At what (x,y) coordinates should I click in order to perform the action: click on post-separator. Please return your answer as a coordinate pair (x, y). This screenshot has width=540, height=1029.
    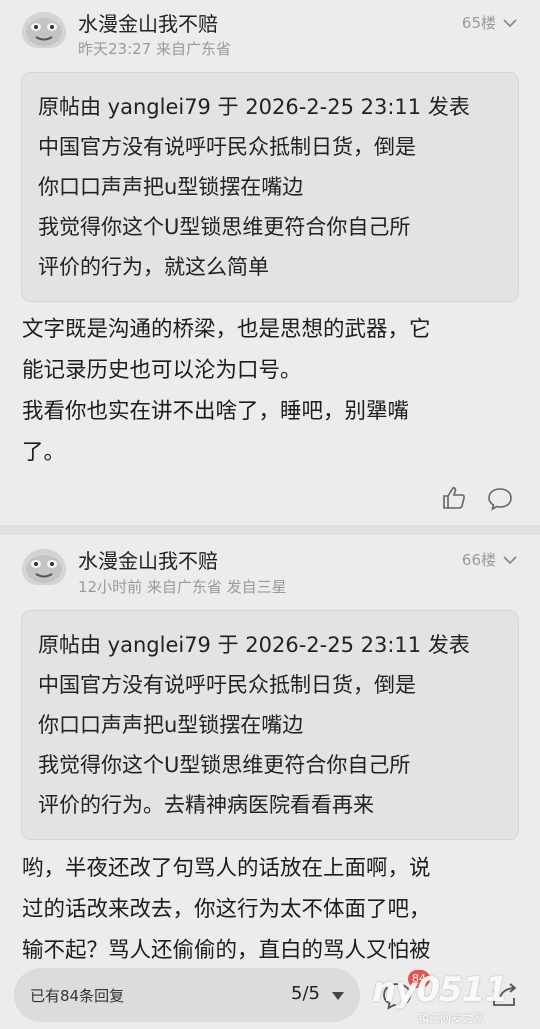
    Looking at the image, I should click on (270, 530).